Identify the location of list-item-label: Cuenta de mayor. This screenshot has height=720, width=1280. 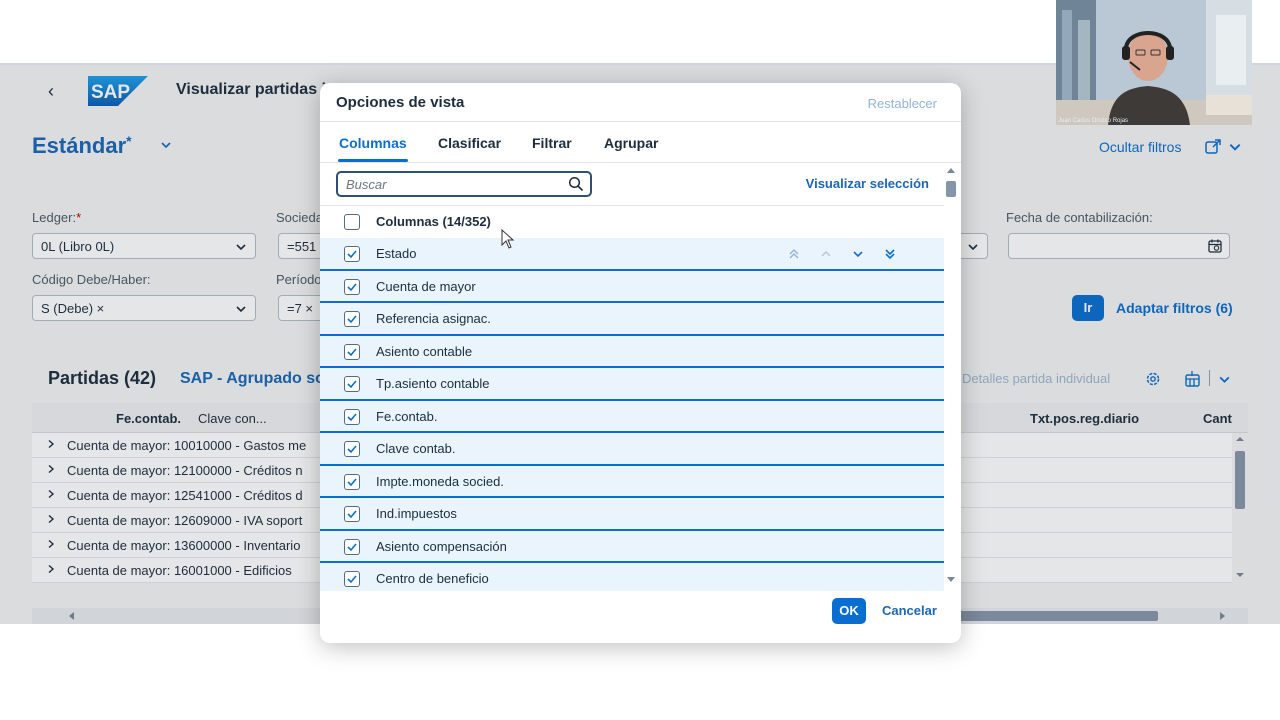
(426, 286).